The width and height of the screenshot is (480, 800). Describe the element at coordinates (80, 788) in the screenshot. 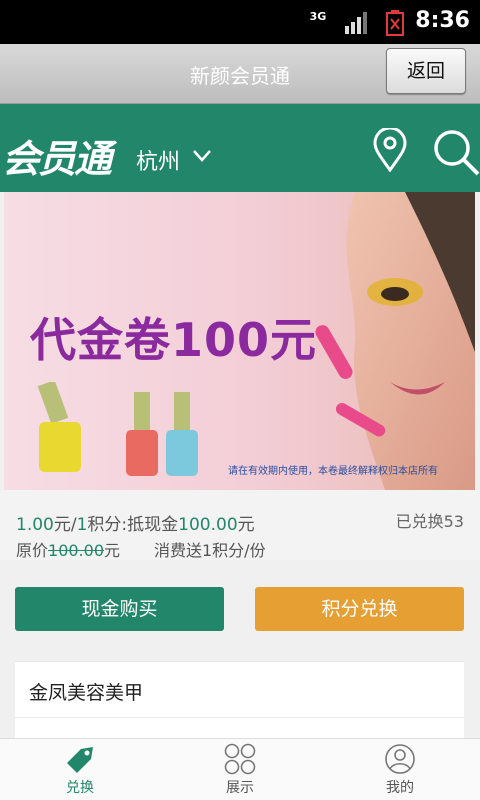

I see `nav-label: 兑换` at that location.